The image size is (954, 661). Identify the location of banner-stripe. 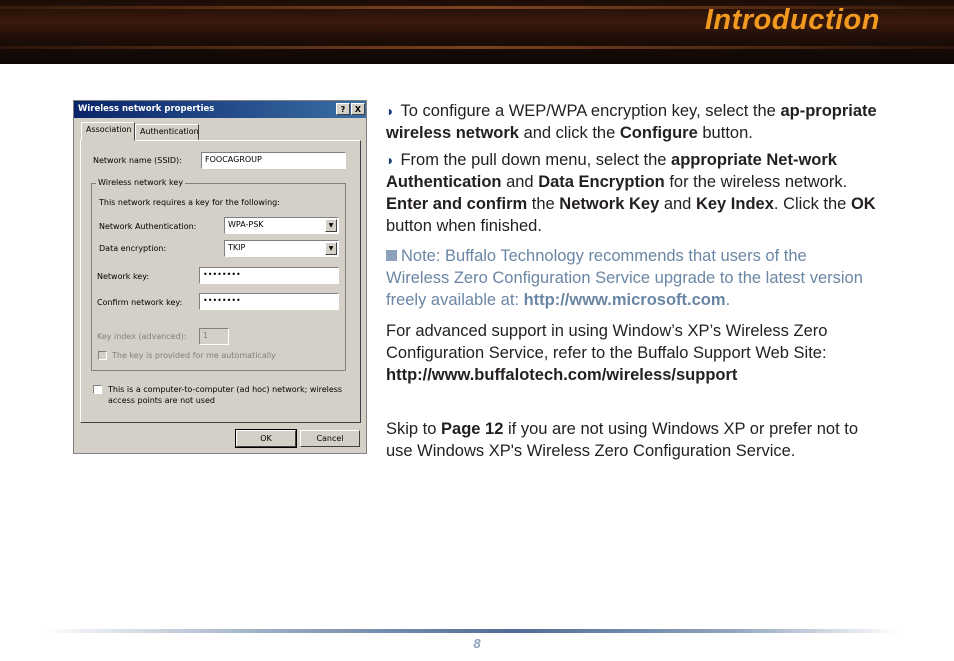
(477, 47).